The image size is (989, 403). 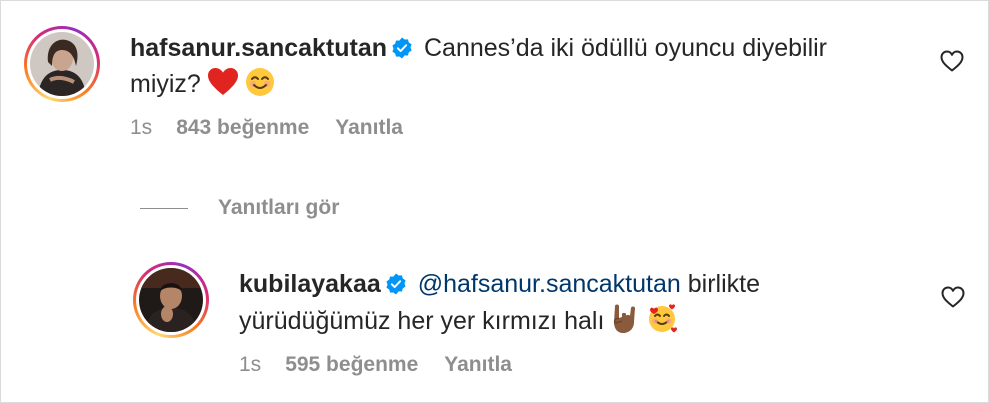 What do you see at coordinates (625, 318) in the screenshot?
I see `sign-of-horns-icon` at bounding box center [625, 318].